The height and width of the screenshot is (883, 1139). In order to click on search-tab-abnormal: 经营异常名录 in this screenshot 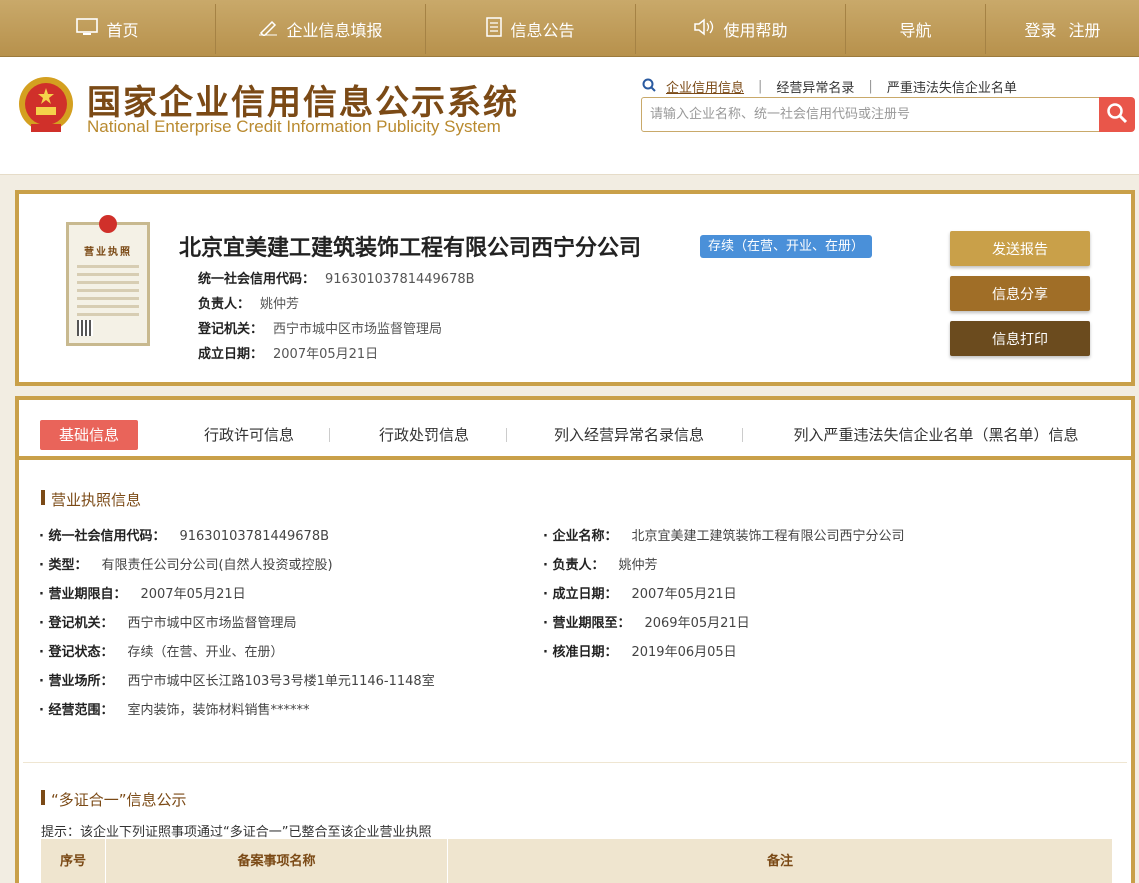, I will do `click(815, 86)`.